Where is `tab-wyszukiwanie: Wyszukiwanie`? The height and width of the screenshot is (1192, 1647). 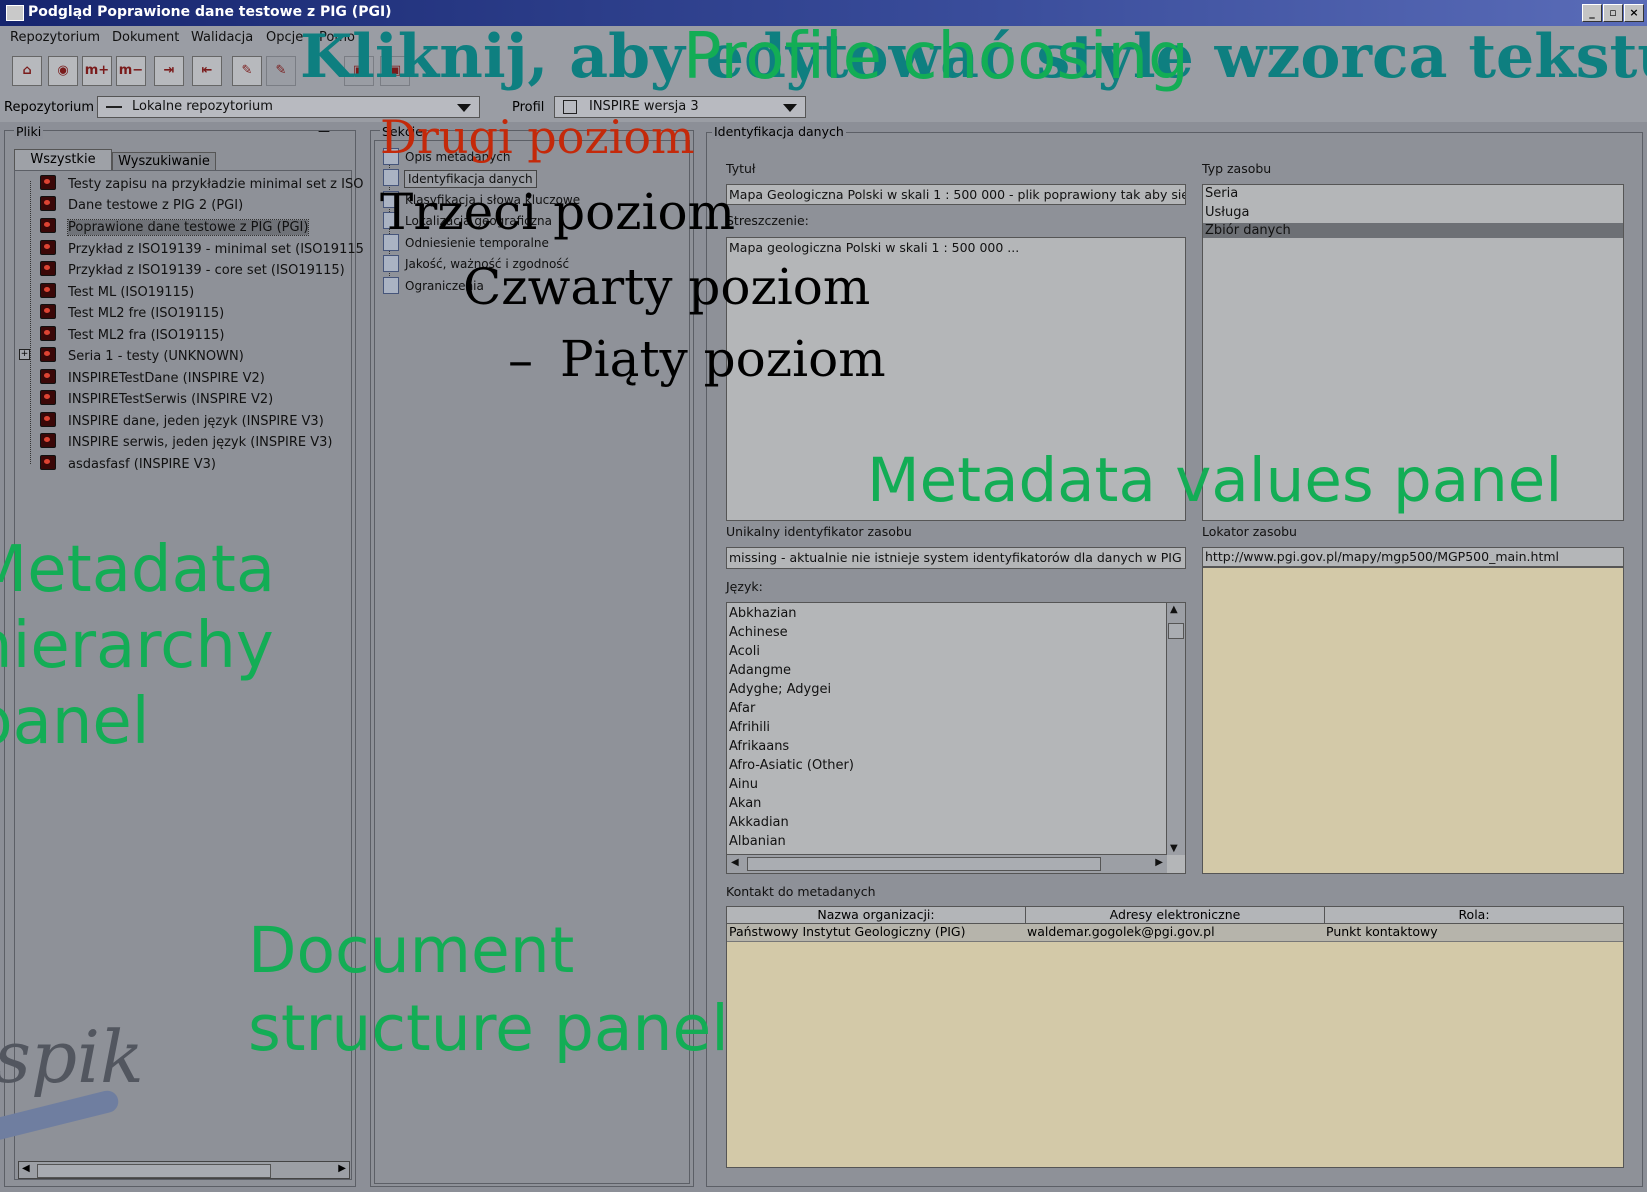
tab-wyszukiwanie: Wyszukiwanie is located at coordinates (164, 161).